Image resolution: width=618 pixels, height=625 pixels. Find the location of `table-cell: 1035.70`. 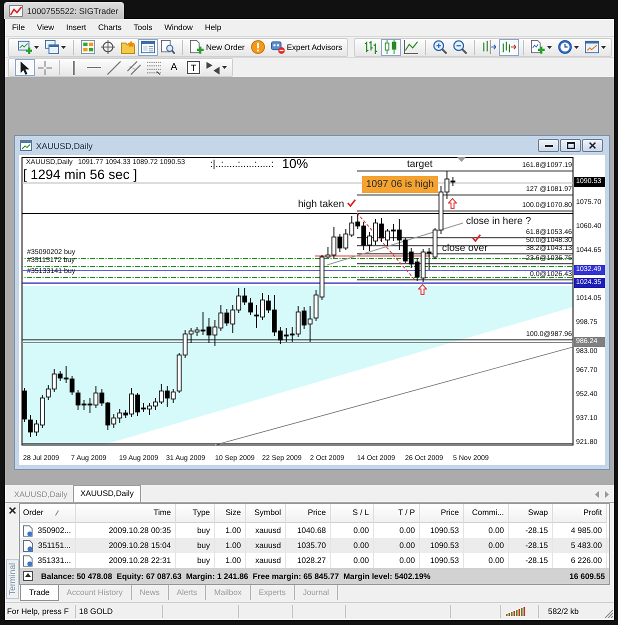

table-cell: 1035.70 is located at coordinates (308, 545).